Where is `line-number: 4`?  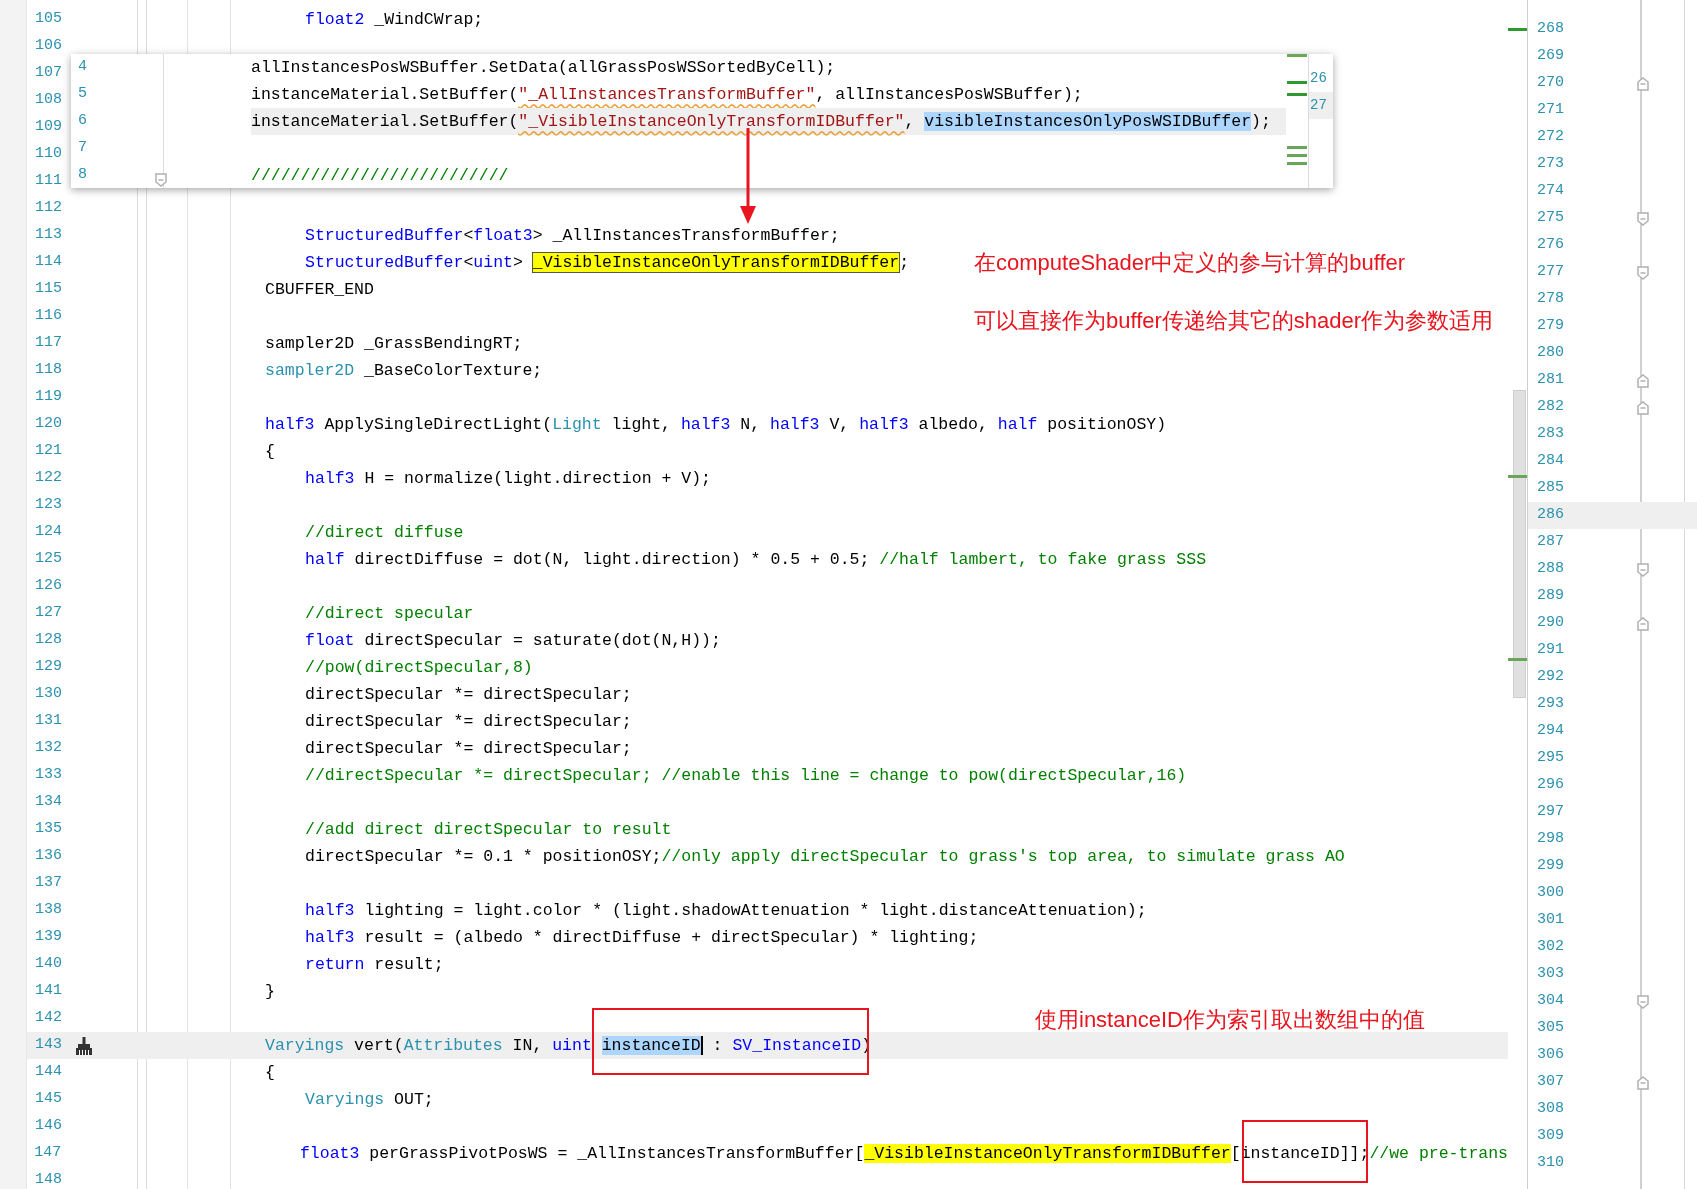 line-number: 4 is located at coordinates (82, 67).